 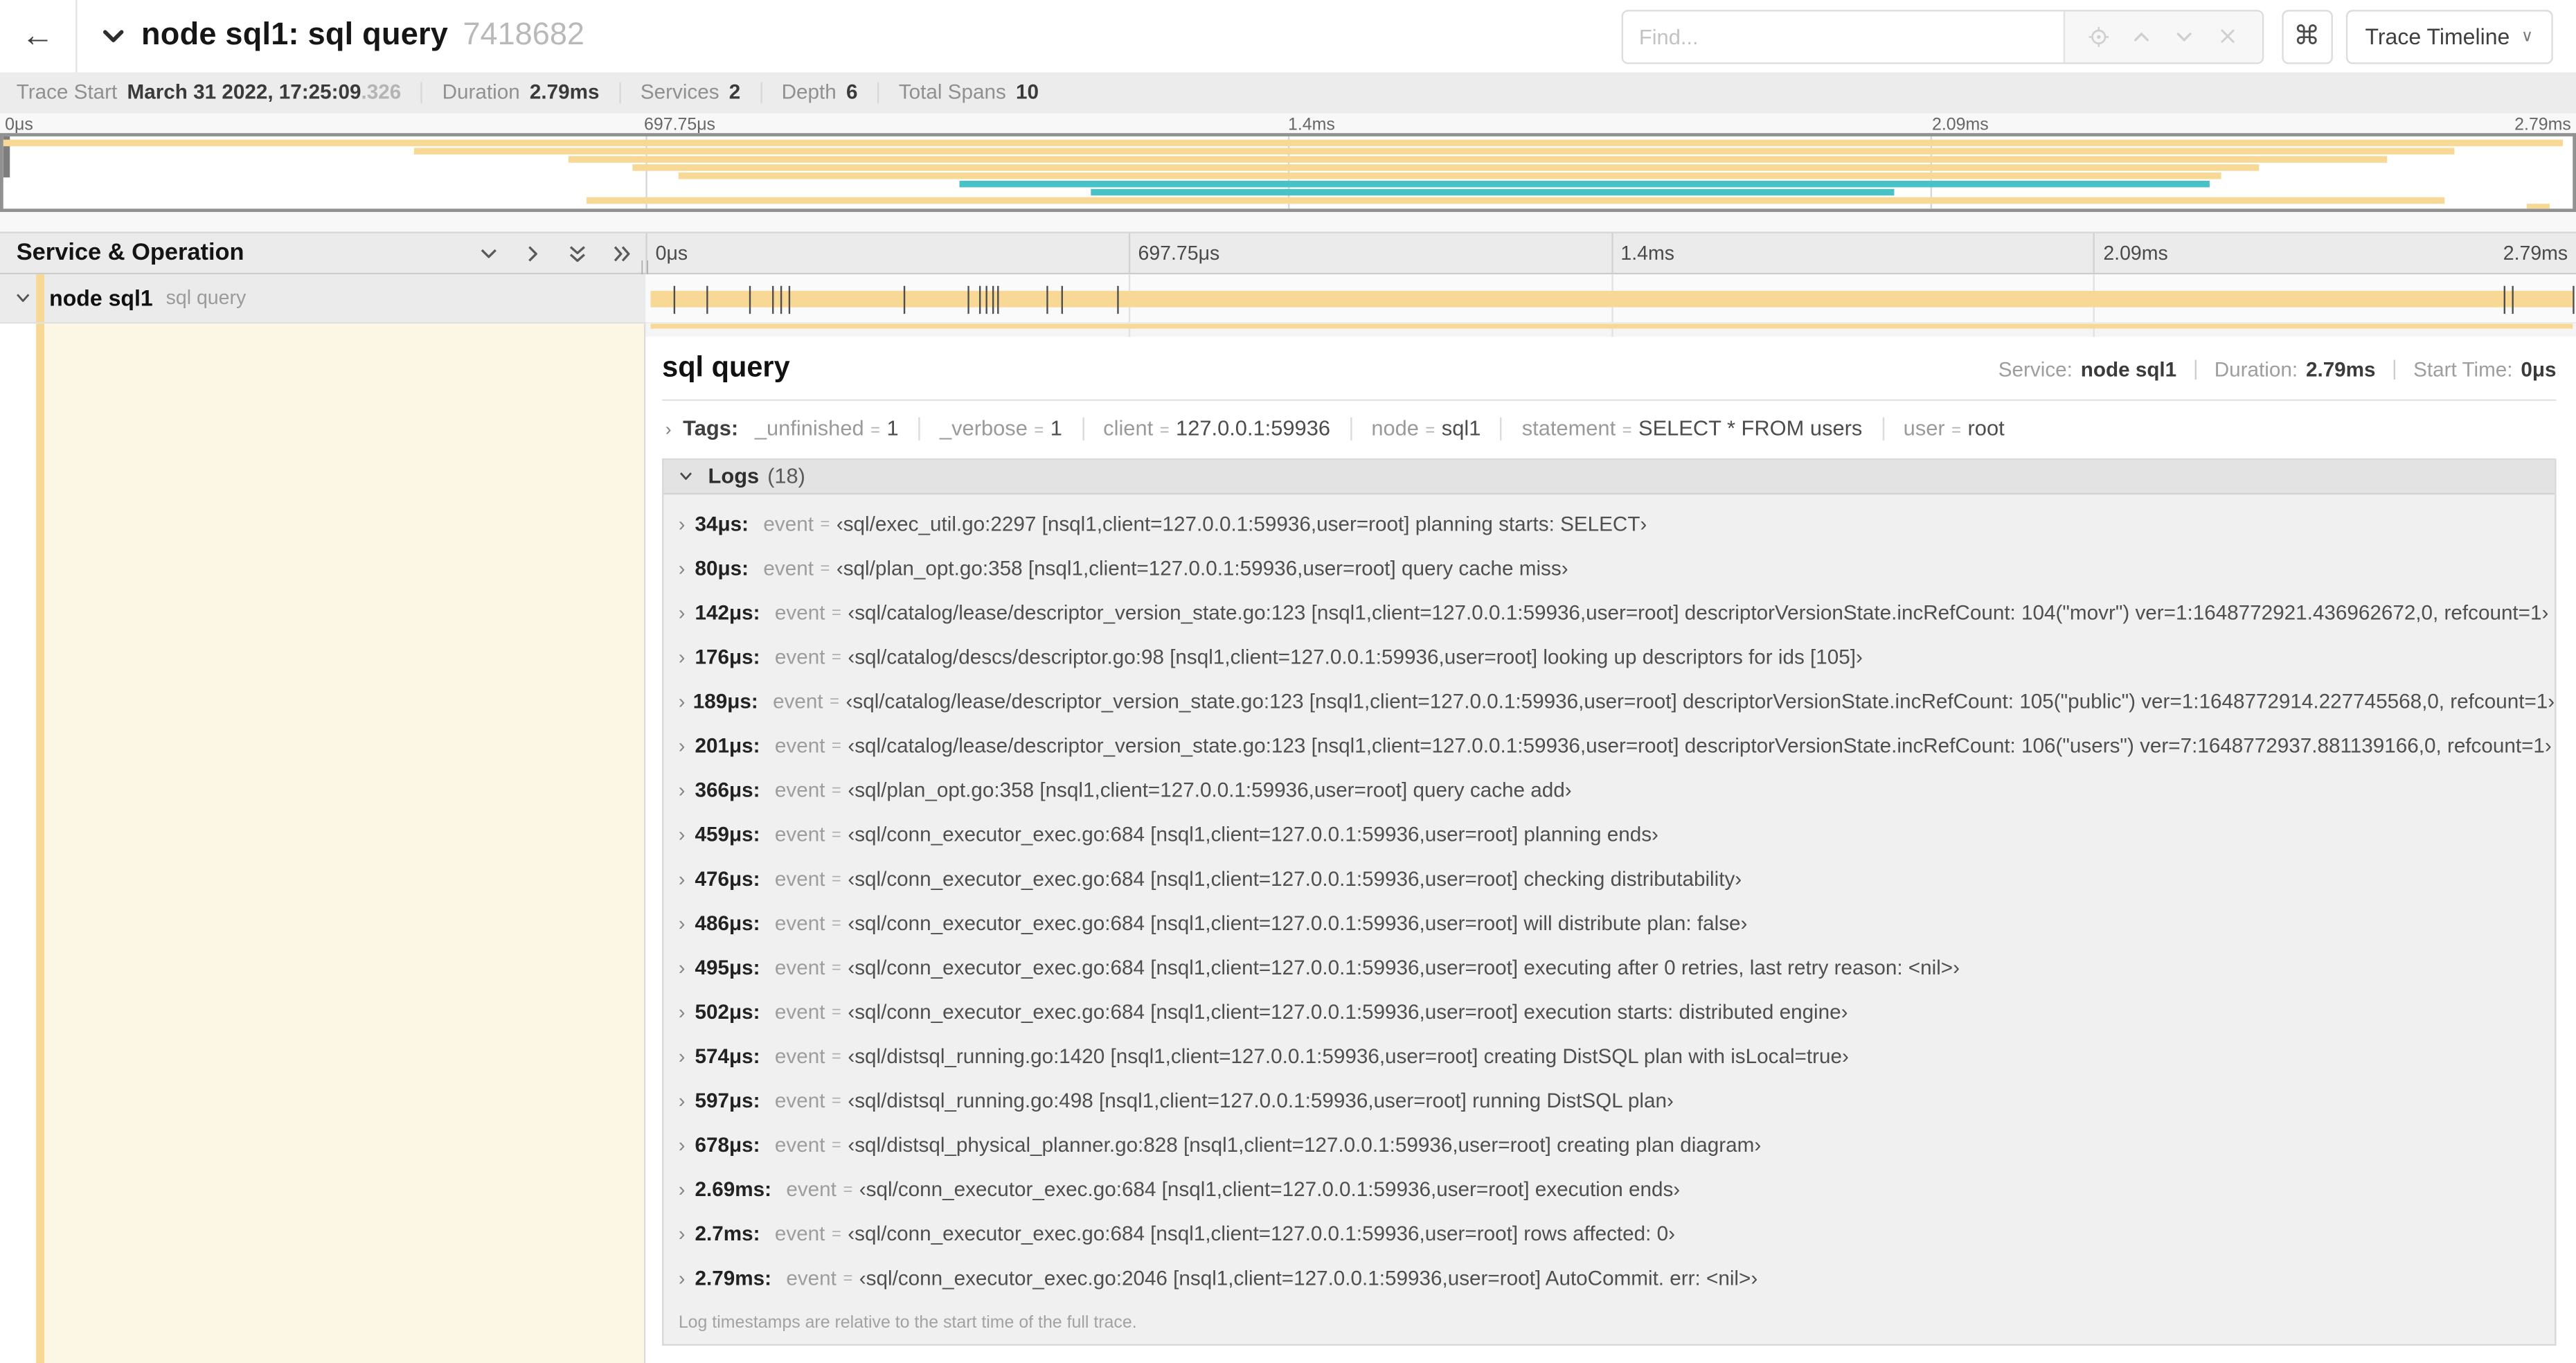 I want to click on tag-value: root, so click(x=1986, y=428).